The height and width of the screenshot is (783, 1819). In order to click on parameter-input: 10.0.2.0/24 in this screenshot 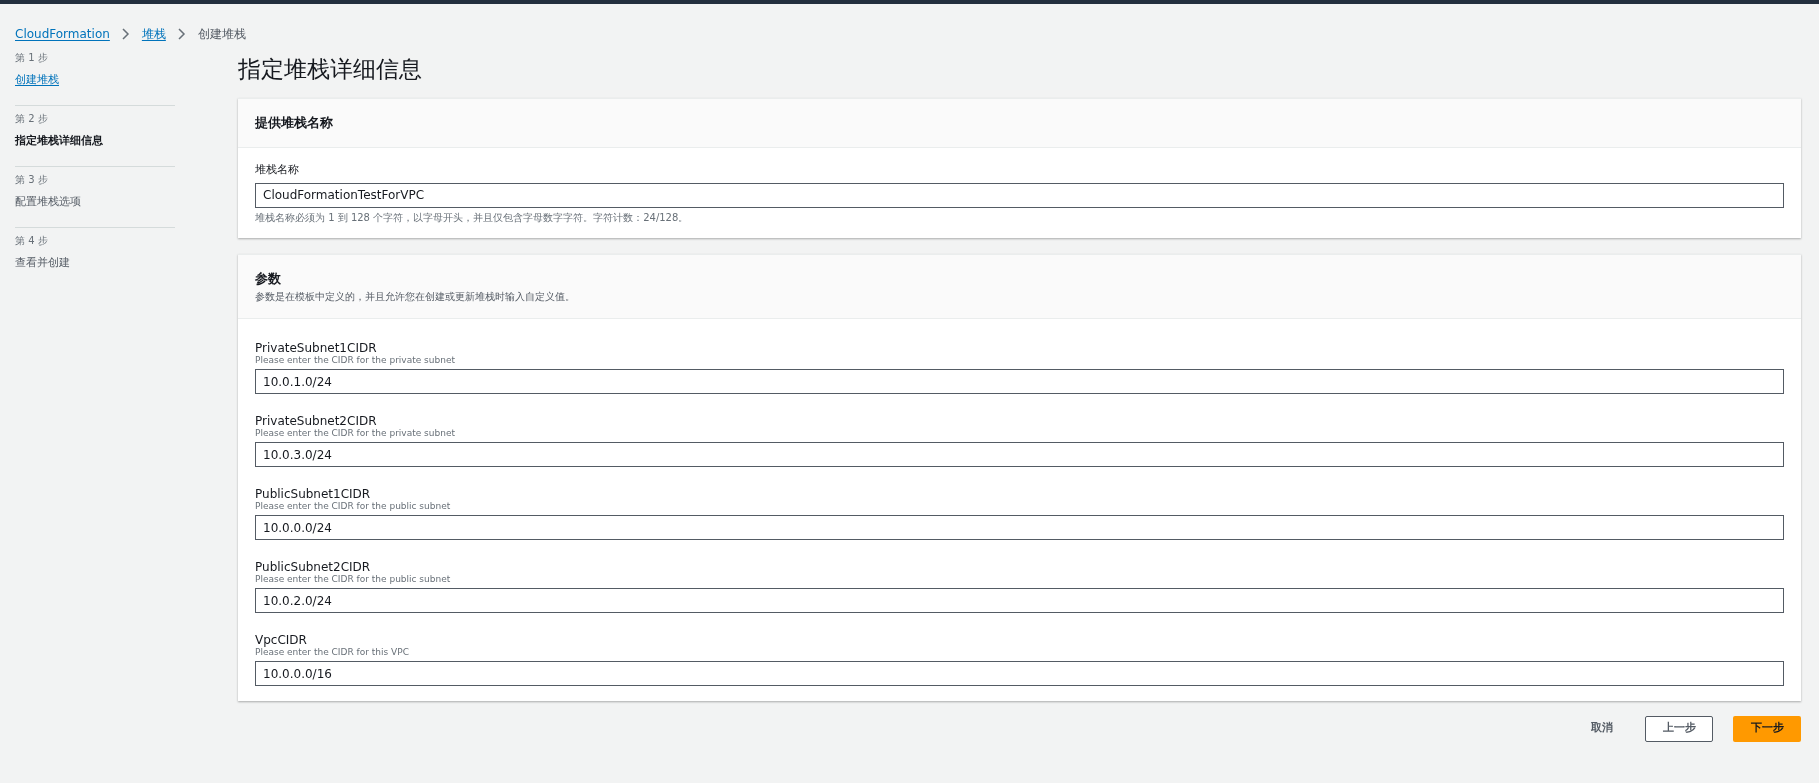, I will do `click(1019, 600)`.